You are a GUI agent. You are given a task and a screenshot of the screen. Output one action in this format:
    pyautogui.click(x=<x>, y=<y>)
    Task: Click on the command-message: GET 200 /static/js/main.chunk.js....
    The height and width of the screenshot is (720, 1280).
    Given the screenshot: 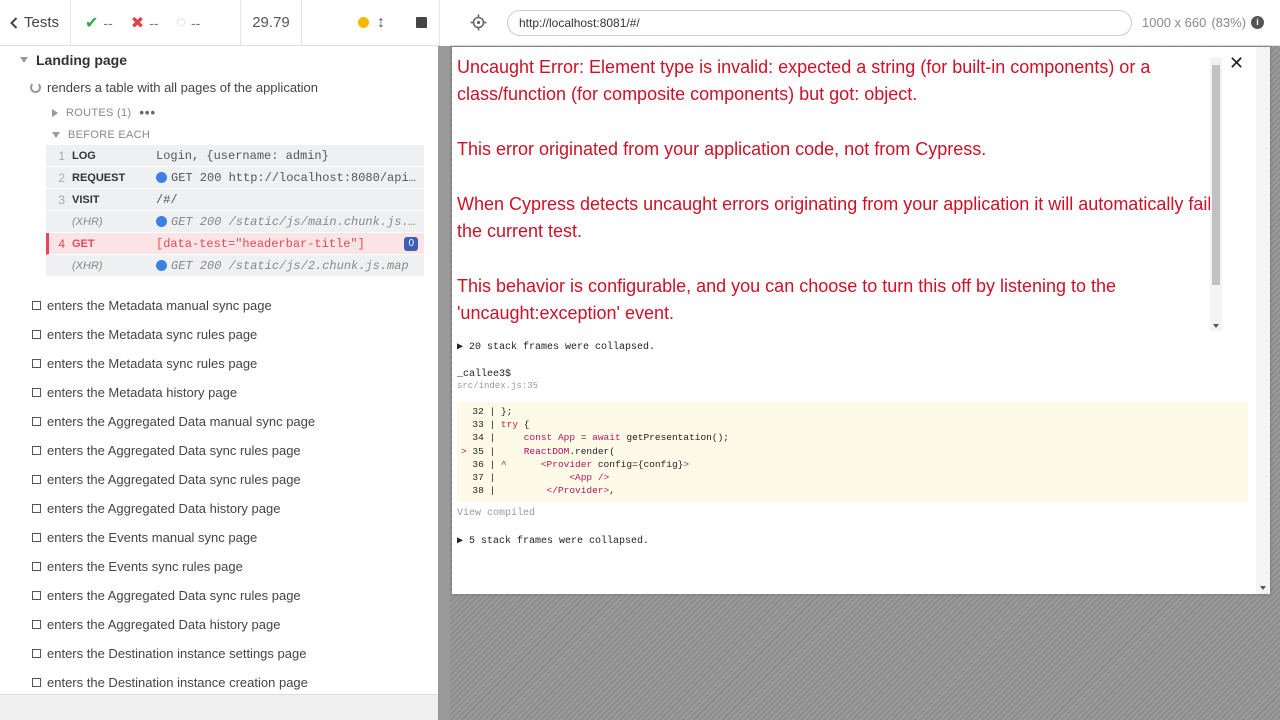 What is the action you would take?
    pyautogui.click(x=290, y=222)
    